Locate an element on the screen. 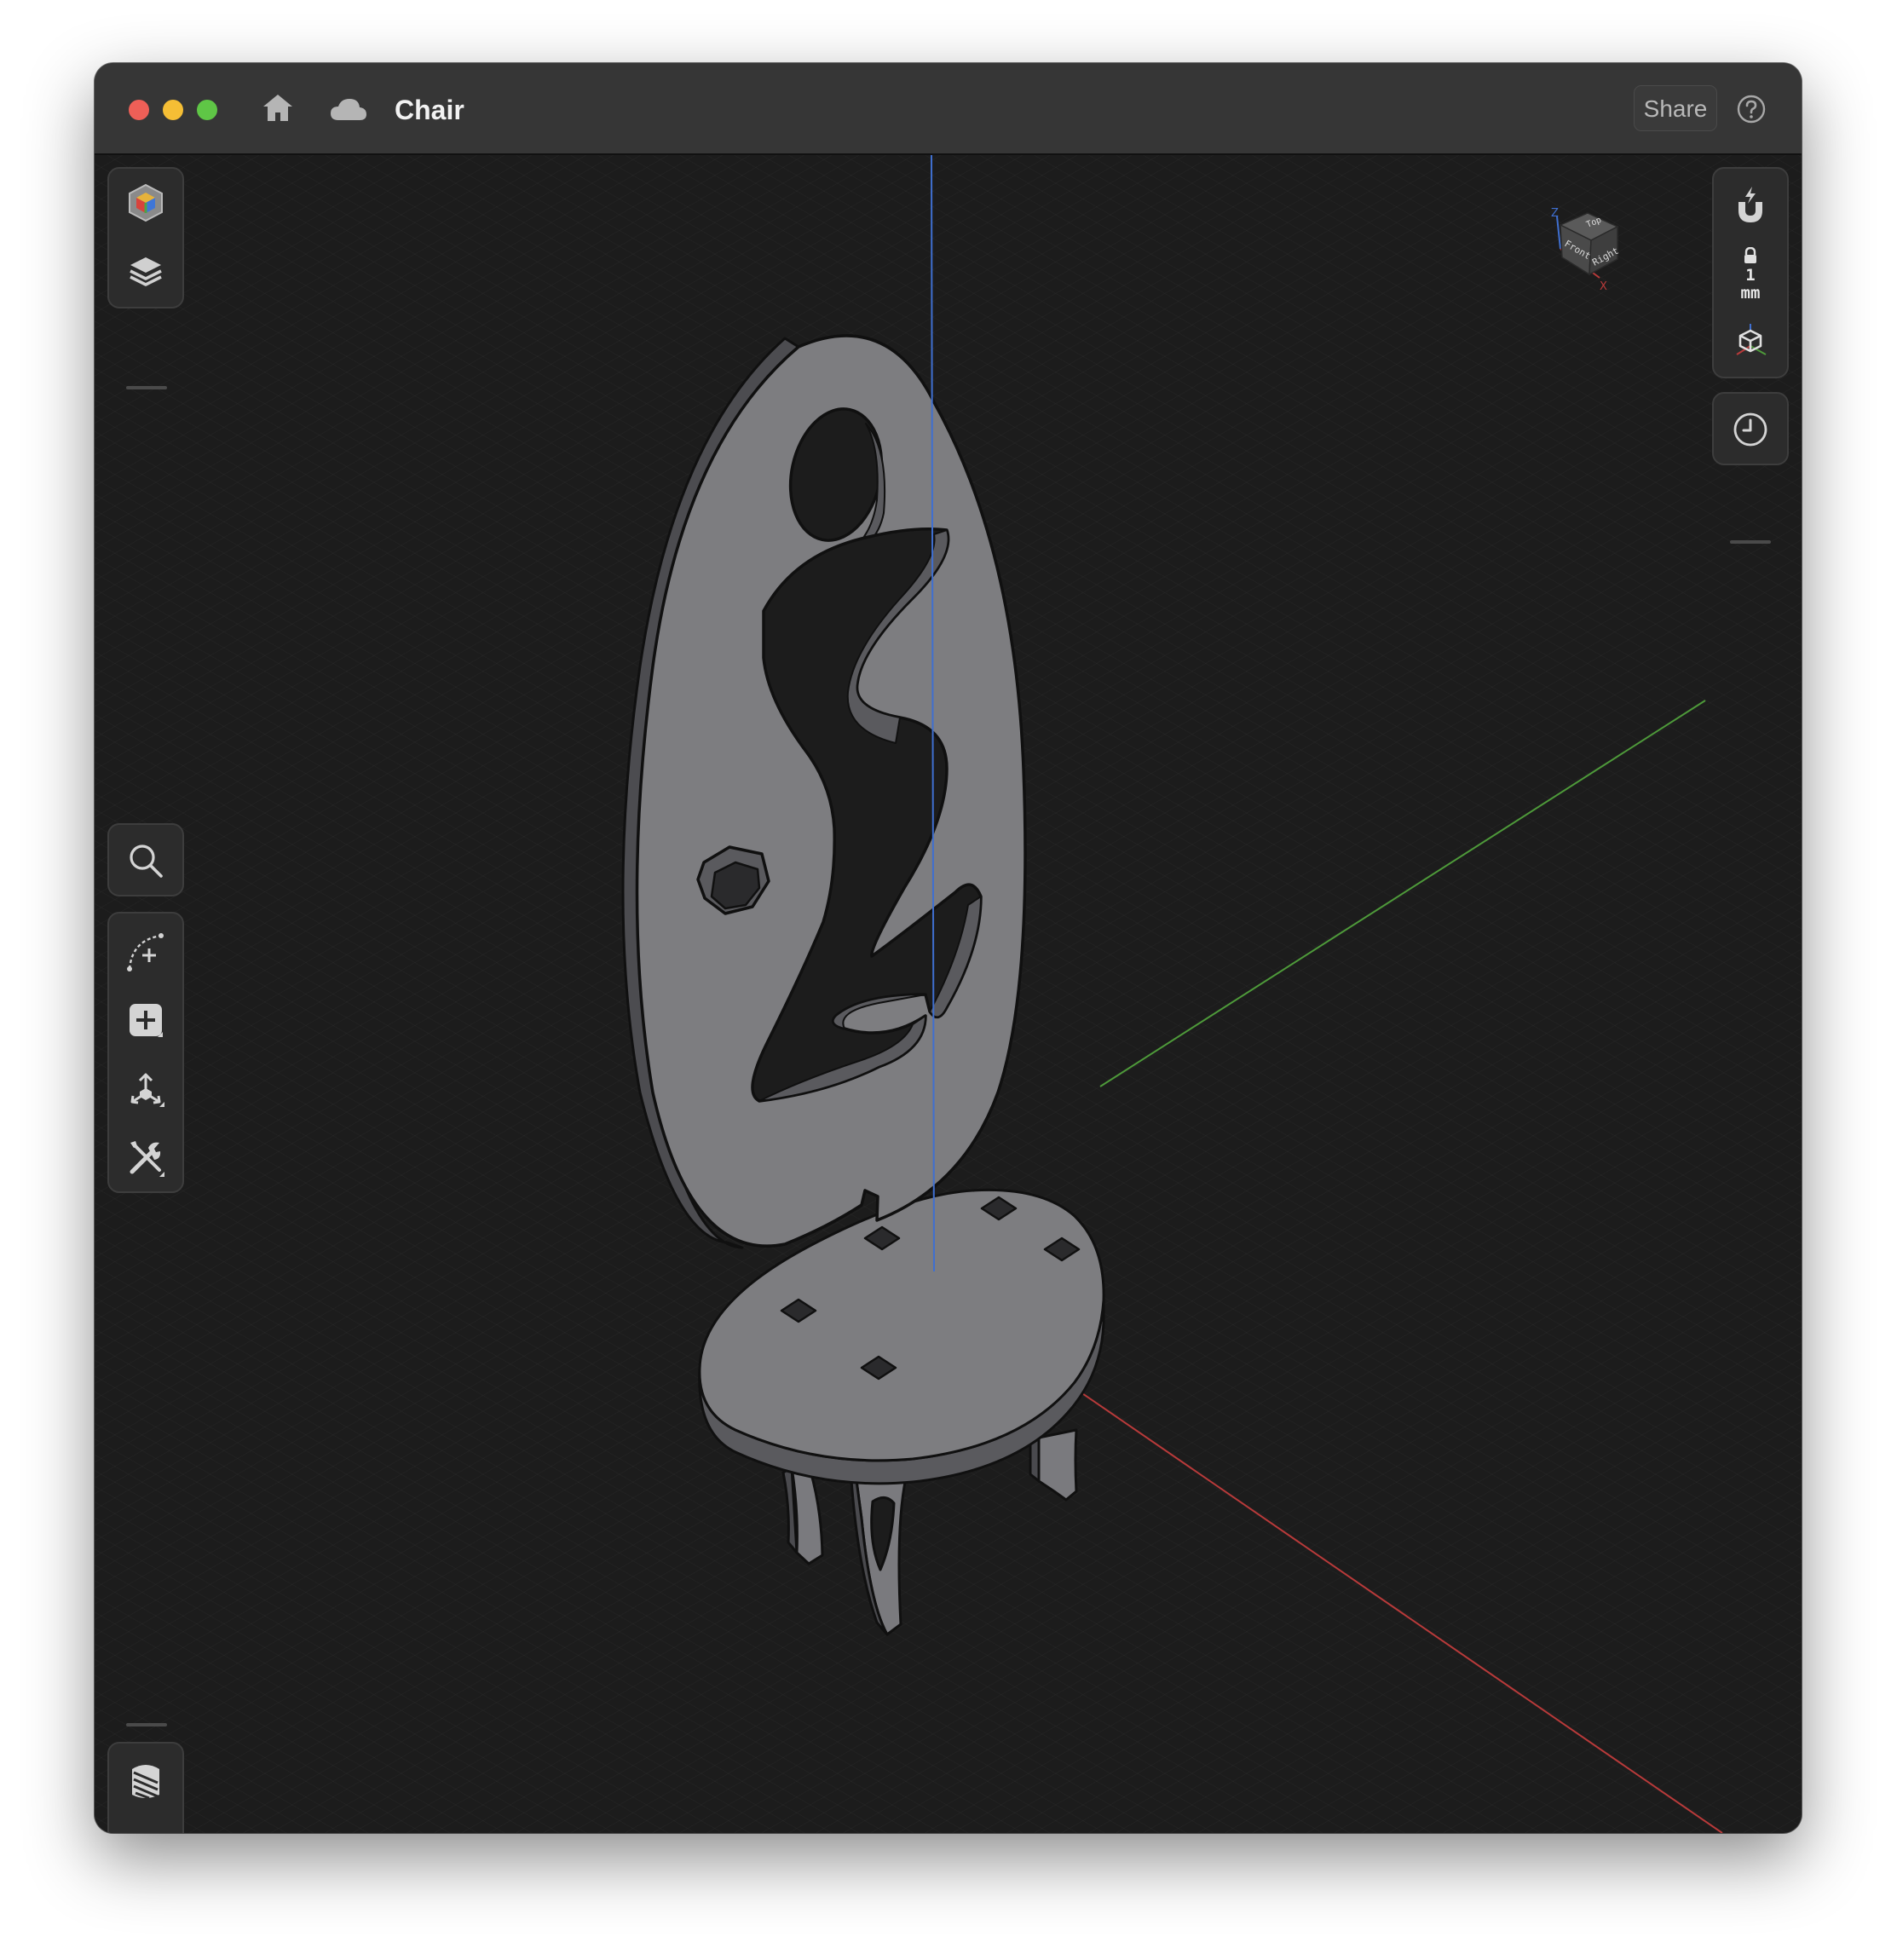 This screenshot has width=1897, height=1960. add-primitive-icon is located at coordinates (146, 1020).